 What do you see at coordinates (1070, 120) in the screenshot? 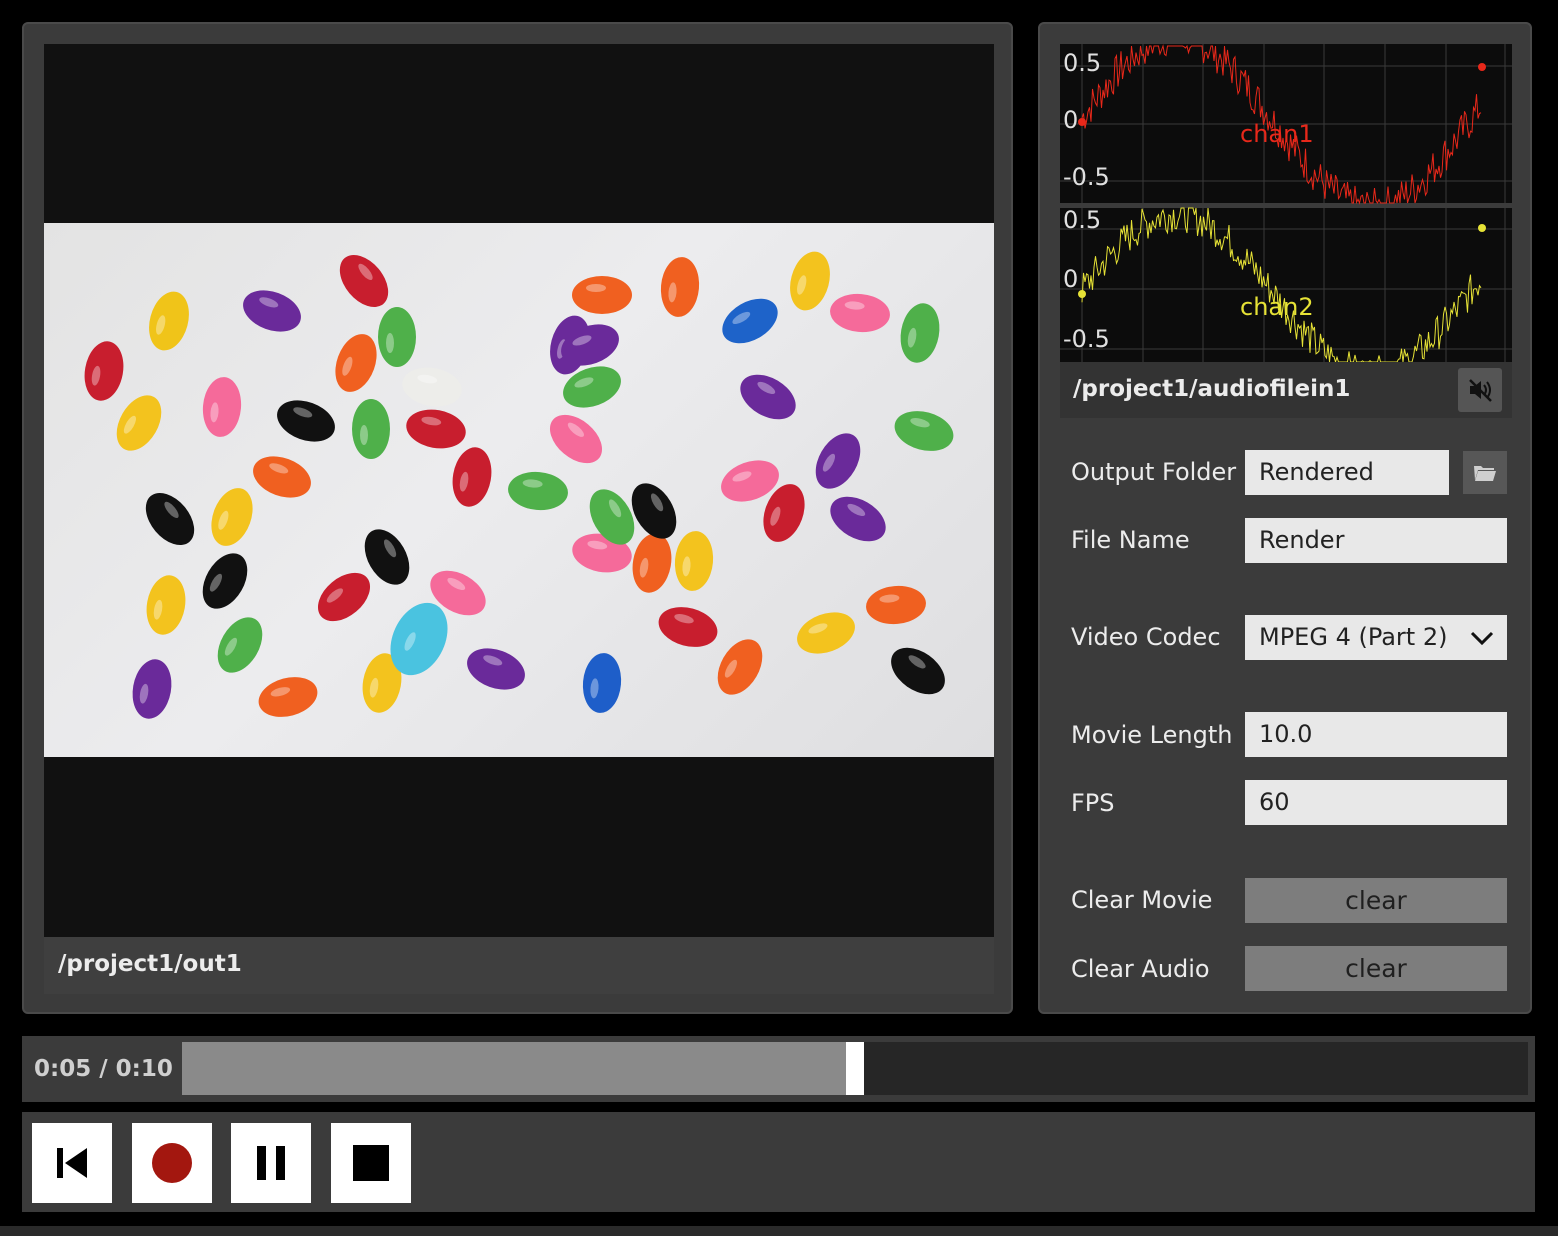
I see `scope1-tick-mid: 0` at bounding box center [1070, 120].